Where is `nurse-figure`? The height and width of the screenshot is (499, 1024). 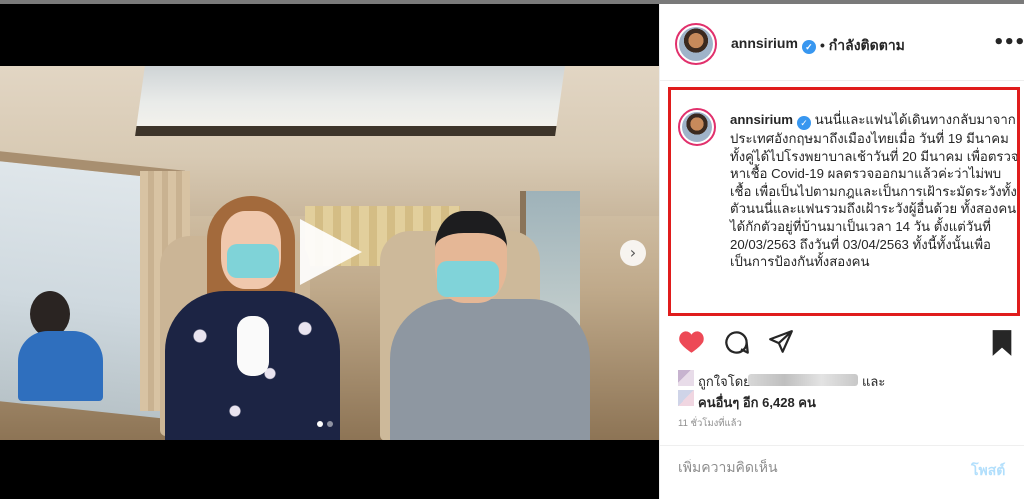 nurse-figure is located at coordinates (58, 338).